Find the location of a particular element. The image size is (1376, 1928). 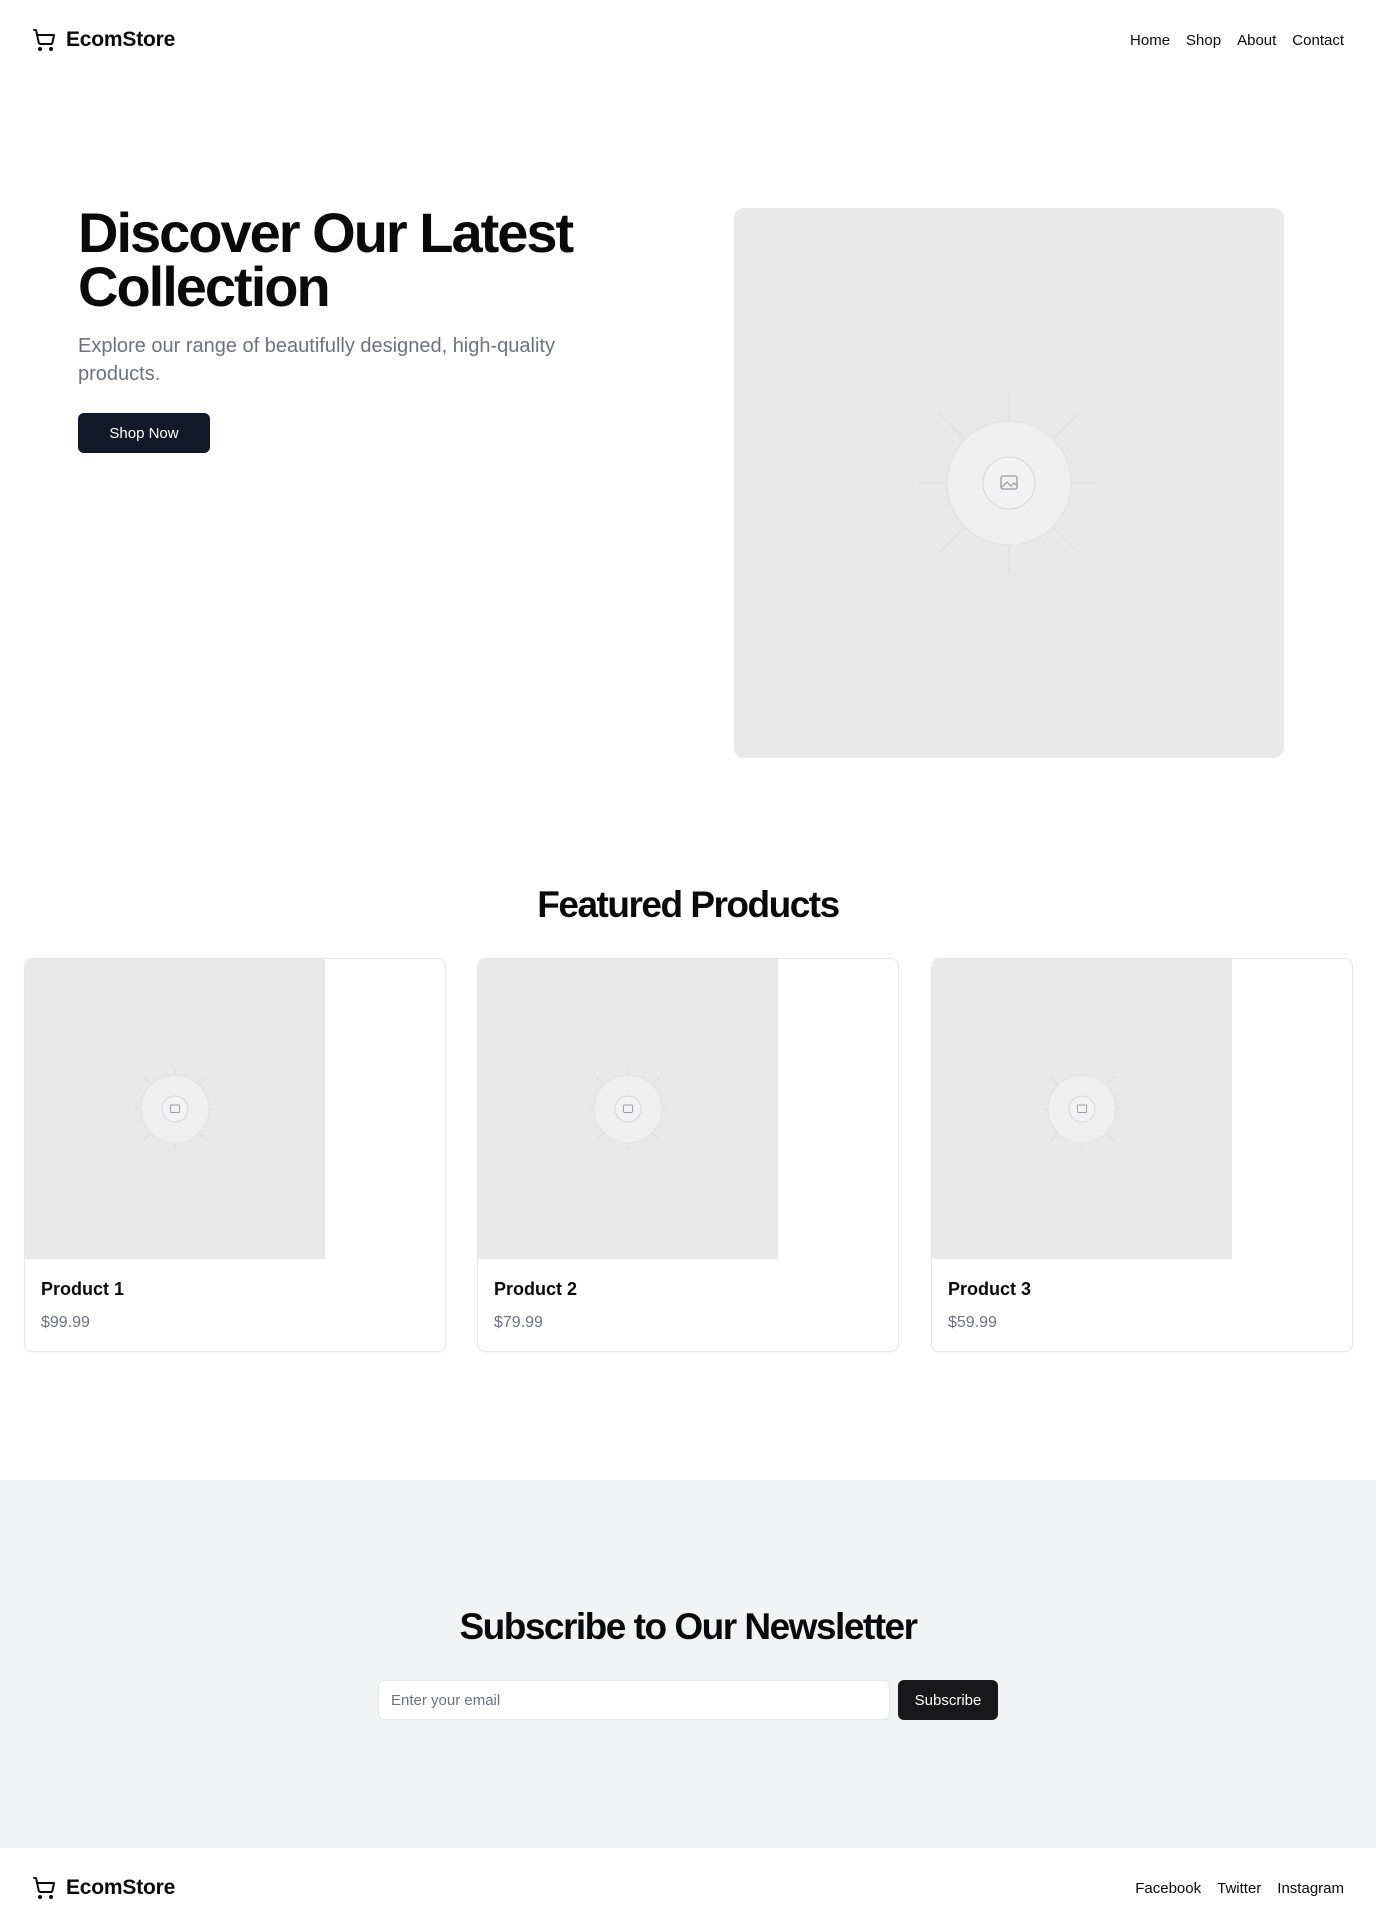

facebook-link: Facebook is located at coordinates (1168, 1888).